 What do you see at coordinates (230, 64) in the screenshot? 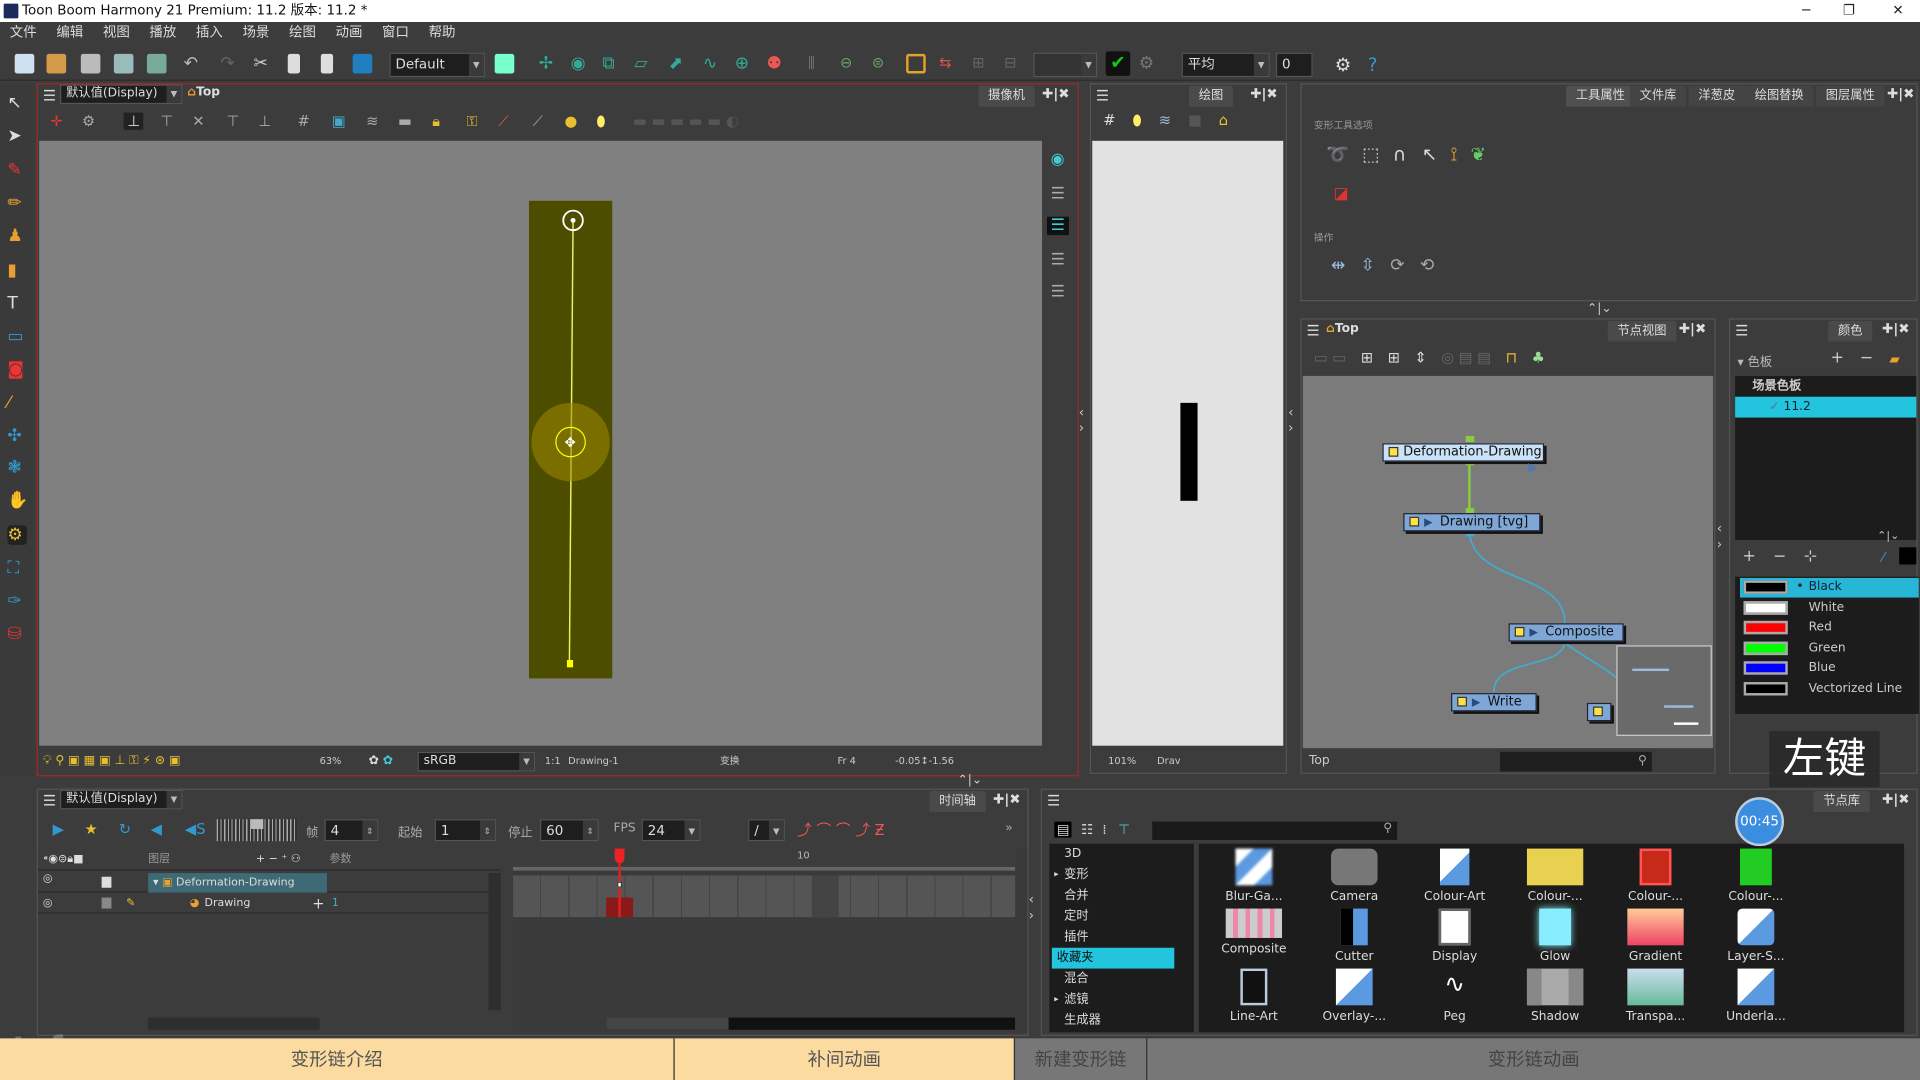
I see `redo-icon: ↷` at bounding box center [230, 64].